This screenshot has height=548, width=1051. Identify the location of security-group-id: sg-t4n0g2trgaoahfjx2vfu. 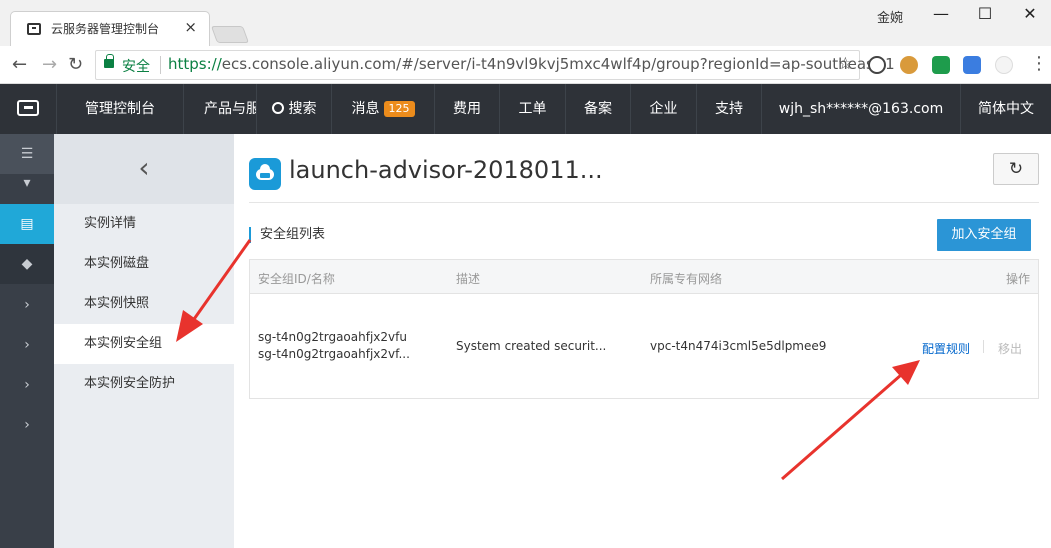
(332, 337).